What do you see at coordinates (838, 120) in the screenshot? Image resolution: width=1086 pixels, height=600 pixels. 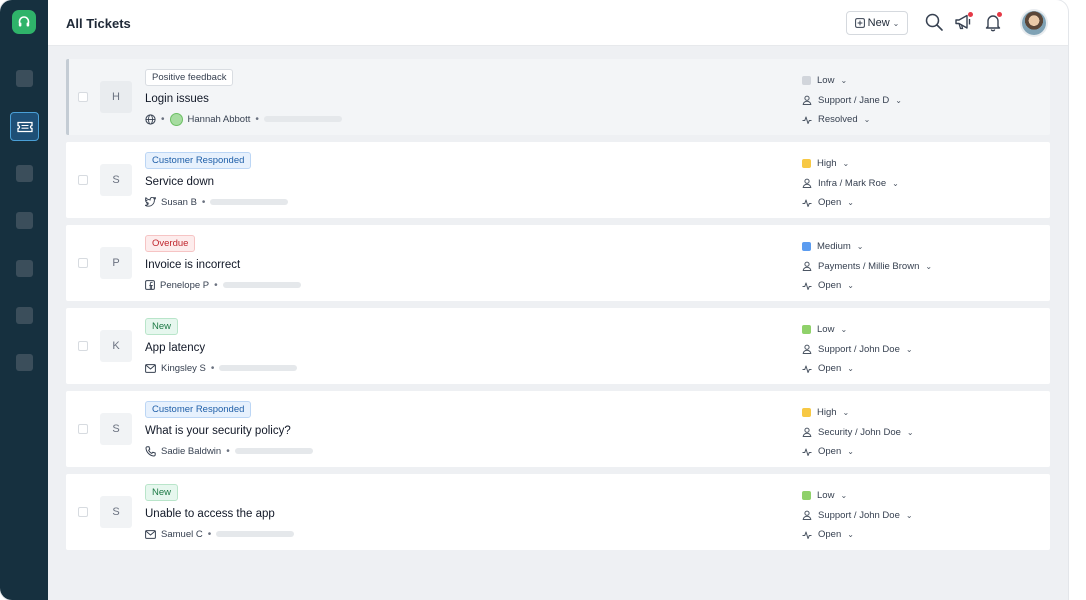 I see `status-label: Resolved` at bounding box center [838, 120].